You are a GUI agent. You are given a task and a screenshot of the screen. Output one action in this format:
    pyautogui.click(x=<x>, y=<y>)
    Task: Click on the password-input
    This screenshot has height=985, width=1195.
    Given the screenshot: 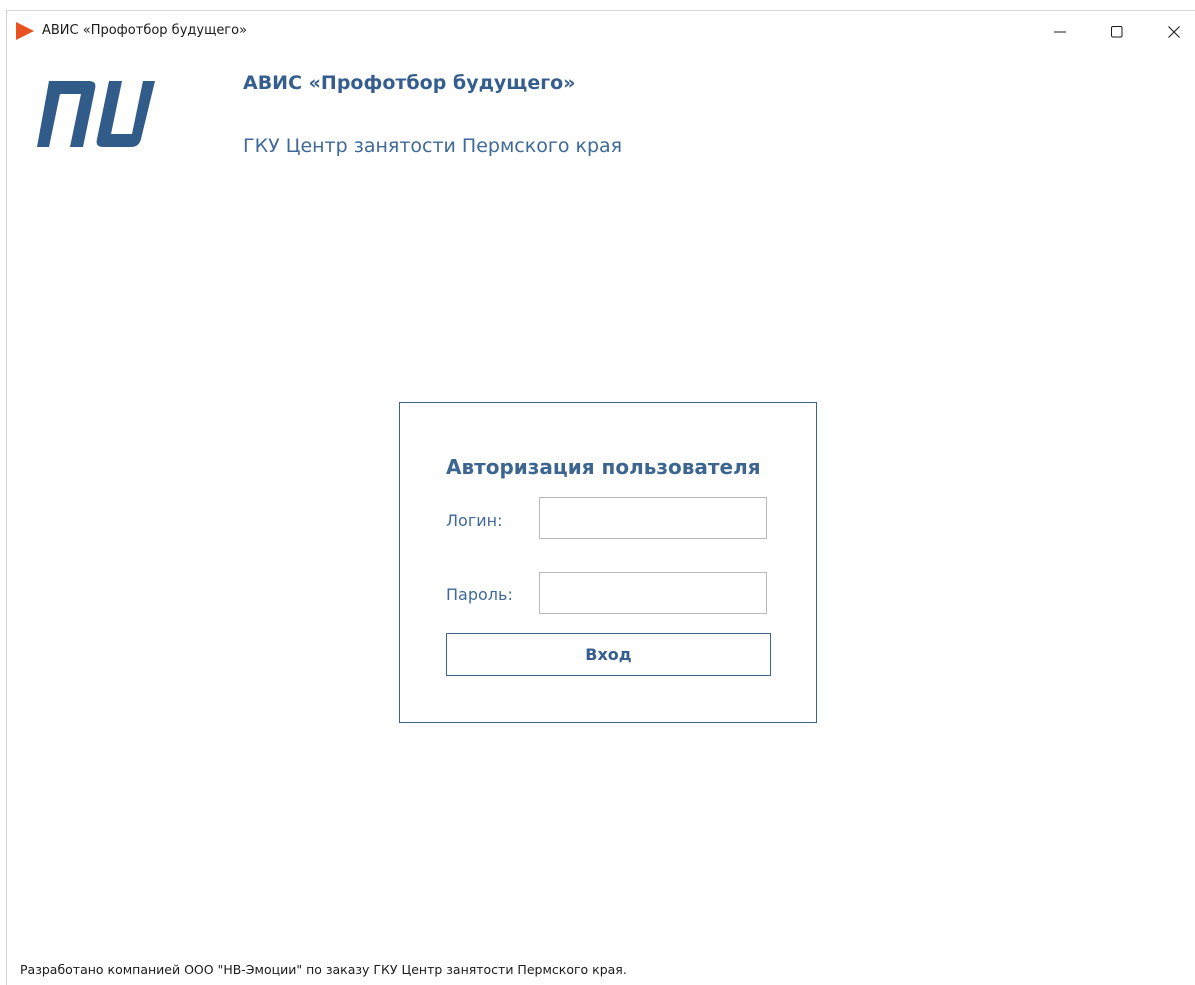 What is the action you would take?
    pyautogui.click(x=653, y=593)
    